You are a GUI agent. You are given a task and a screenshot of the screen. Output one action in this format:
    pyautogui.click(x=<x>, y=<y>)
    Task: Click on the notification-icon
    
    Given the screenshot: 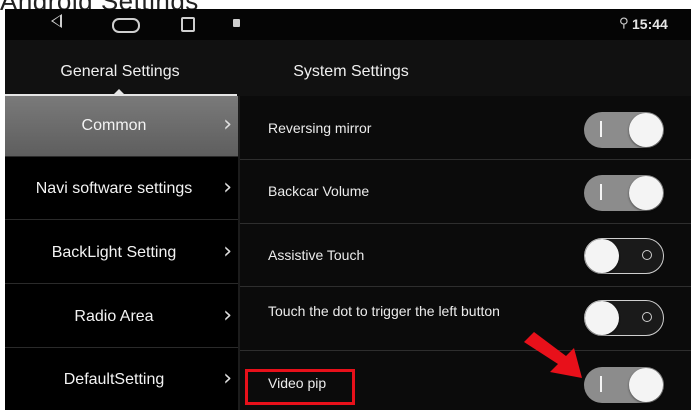 What is the action you would take?
    pyautogui.click(x=236, y=23)
    